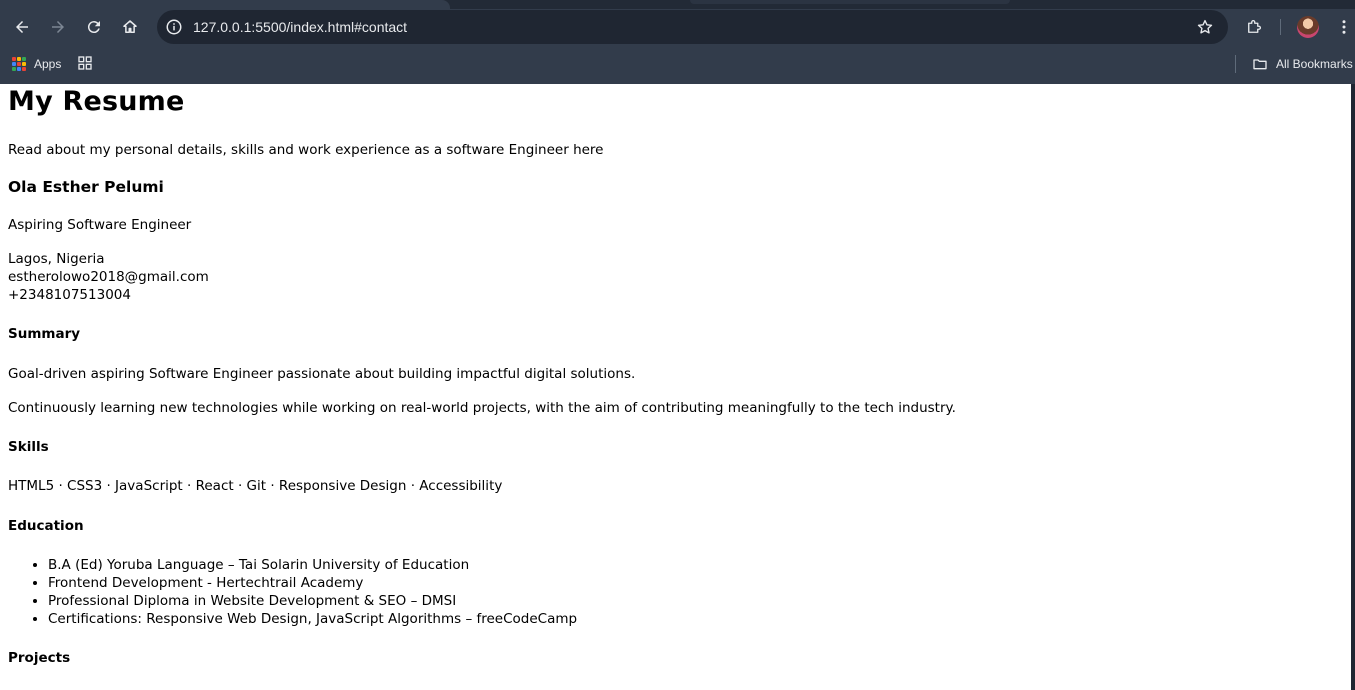 Image resolution: width=1355 pixels, height=690 pixels. I want to click on apps-grid-icon, so click(19, 64).